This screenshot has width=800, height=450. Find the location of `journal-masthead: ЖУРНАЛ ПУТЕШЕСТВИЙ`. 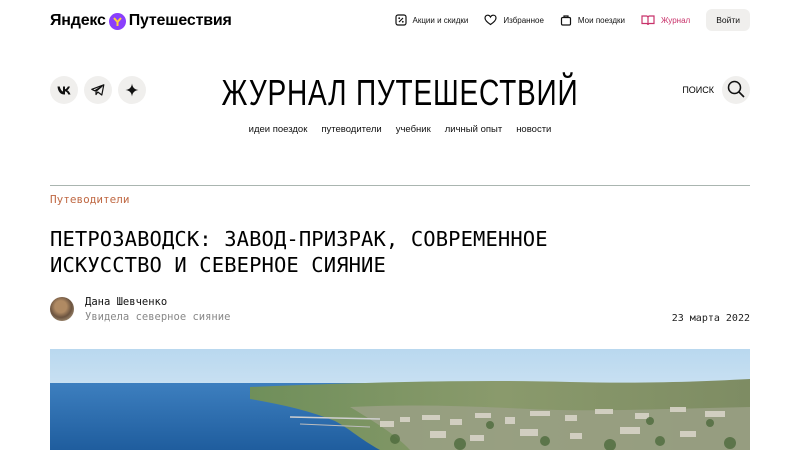

journal-masthead: ЖУРНАЛ ПУТЕШЕСТВИЙ is located at coordinates (400, 93).